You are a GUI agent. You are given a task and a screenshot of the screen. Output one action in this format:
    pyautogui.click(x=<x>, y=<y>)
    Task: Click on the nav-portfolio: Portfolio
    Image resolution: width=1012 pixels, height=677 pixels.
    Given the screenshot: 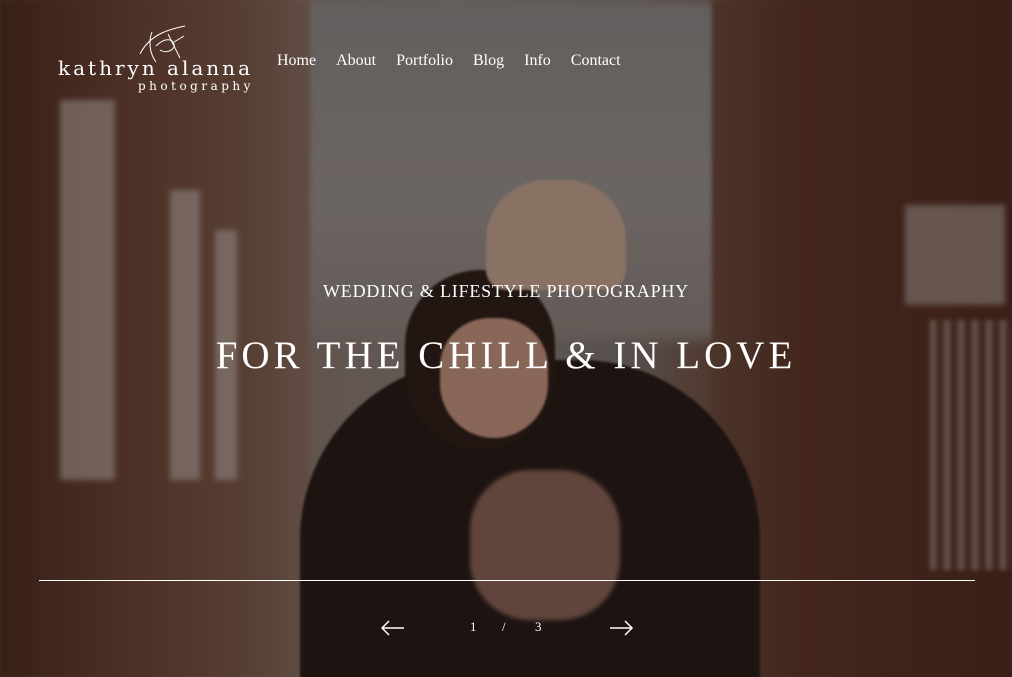 What is the action you would take?
    pyautogui.click(x=424, y=61)
    